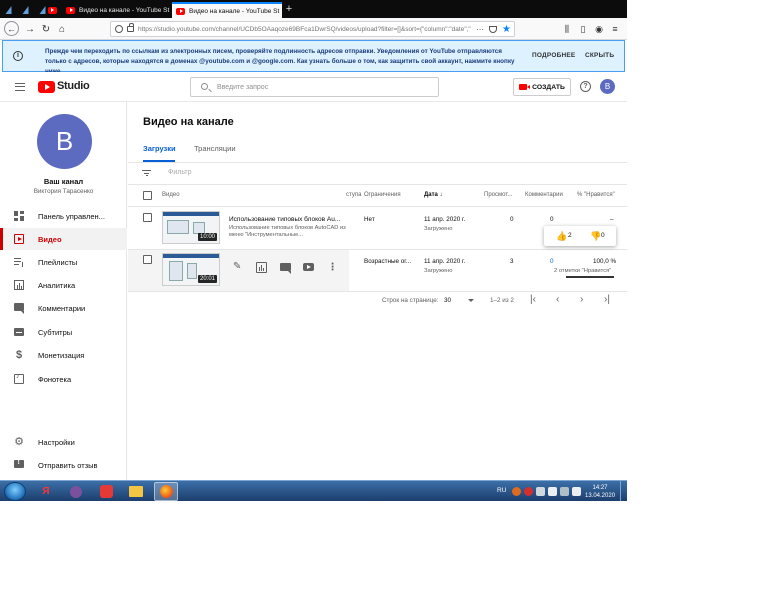 The width and height of the screenshot is (768, 614). Describe the element at coordinates (552, 491) in the screenshot. I see `network-icon` at that location.